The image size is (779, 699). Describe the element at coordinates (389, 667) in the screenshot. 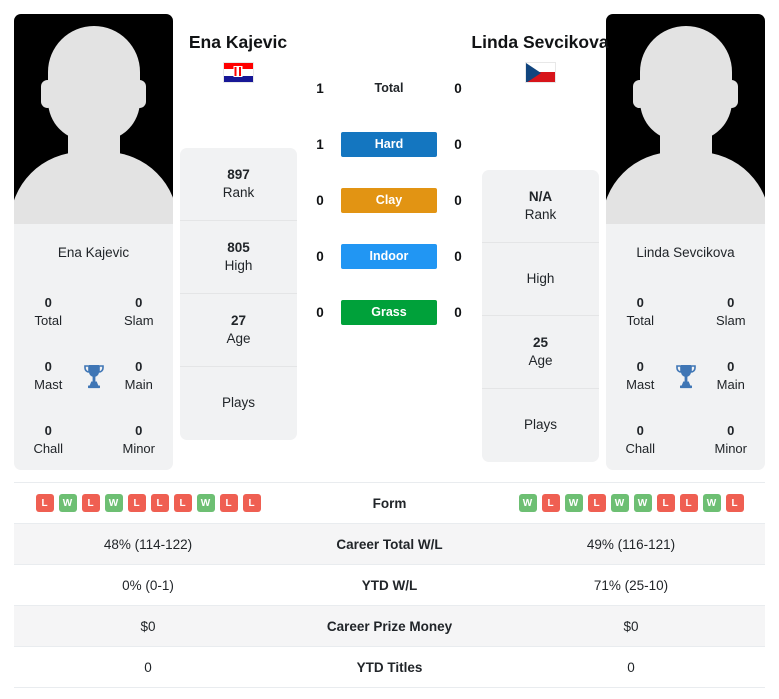

I see `stat-label: YTD Titles` at that location.